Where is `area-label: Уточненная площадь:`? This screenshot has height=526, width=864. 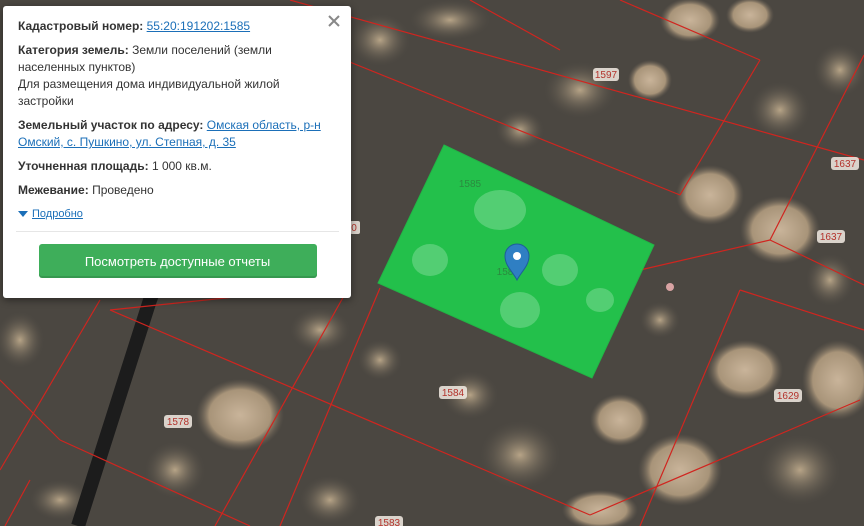 area-label: Уточненная площадь: is located at coordinates (83, 166).